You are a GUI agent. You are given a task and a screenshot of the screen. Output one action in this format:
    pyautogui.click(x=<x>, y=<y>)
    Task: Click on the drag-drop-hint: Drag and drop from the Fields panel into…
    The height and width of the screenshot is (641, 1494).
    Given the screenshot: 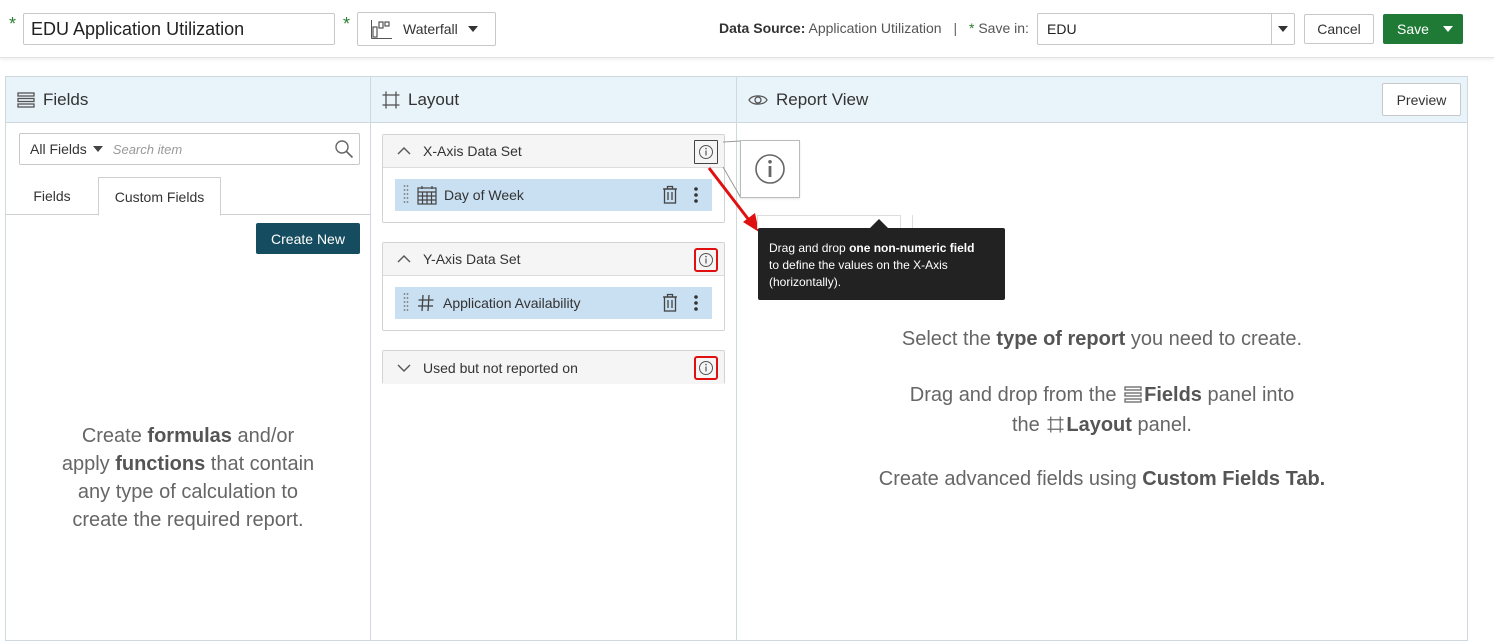 What is the action you would take?
    pyautogui.click(x=1102, y=411)
    